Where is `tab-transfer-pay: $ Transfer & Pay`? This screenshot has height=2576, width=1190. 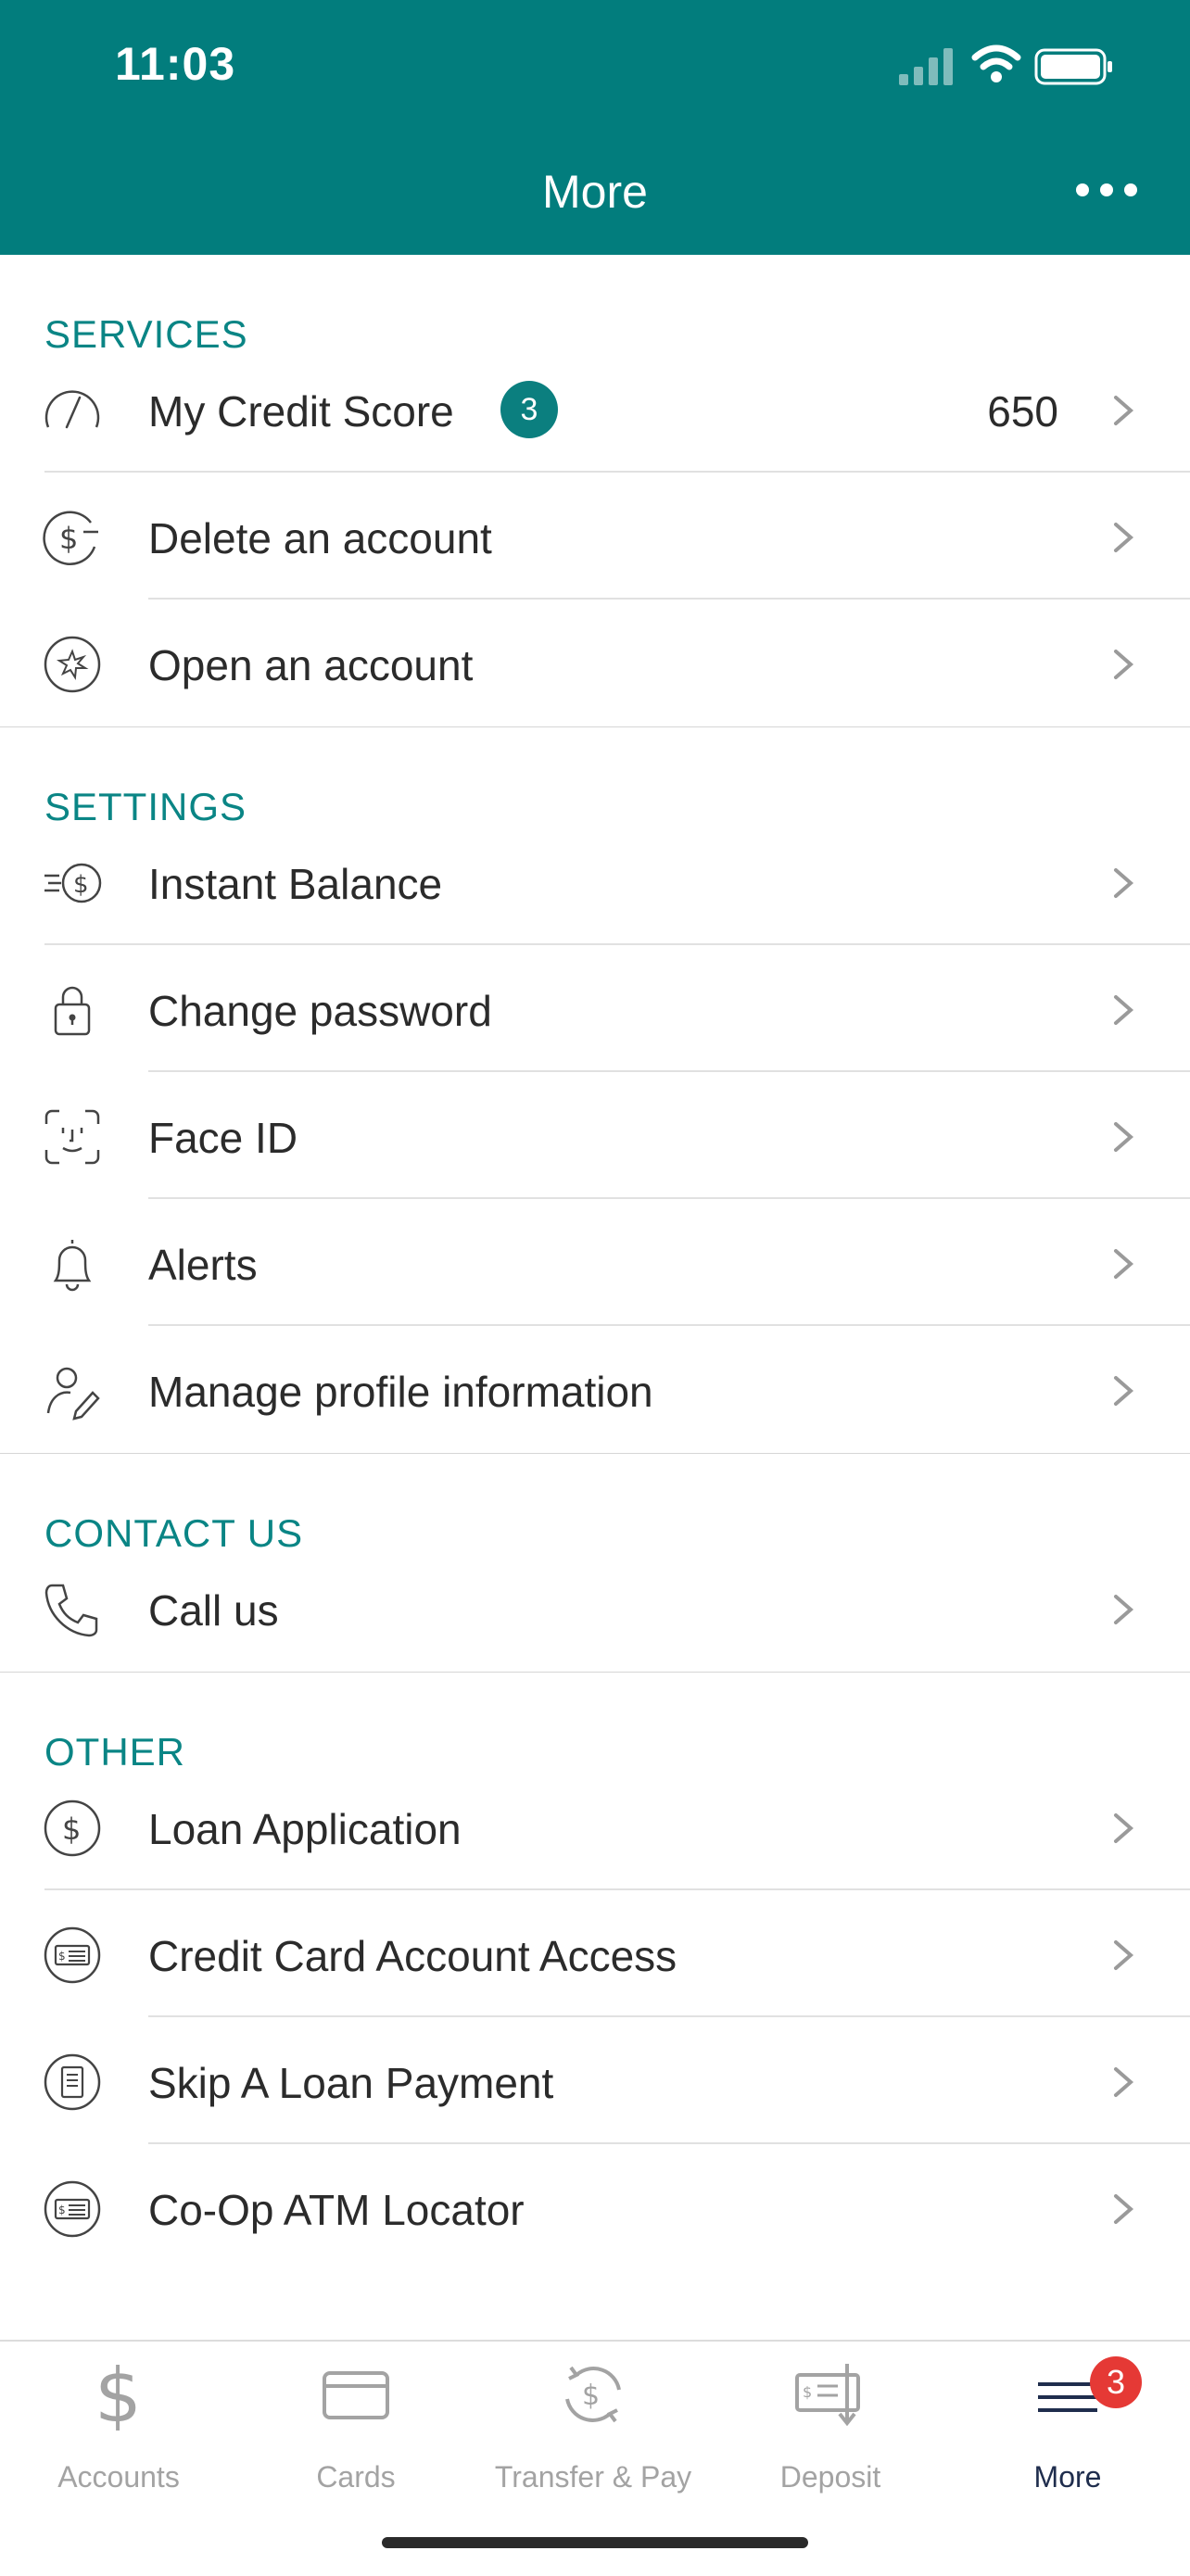
tab-transfer-pay: $ Transfer & Pay is located at coordinates (593, 2425).